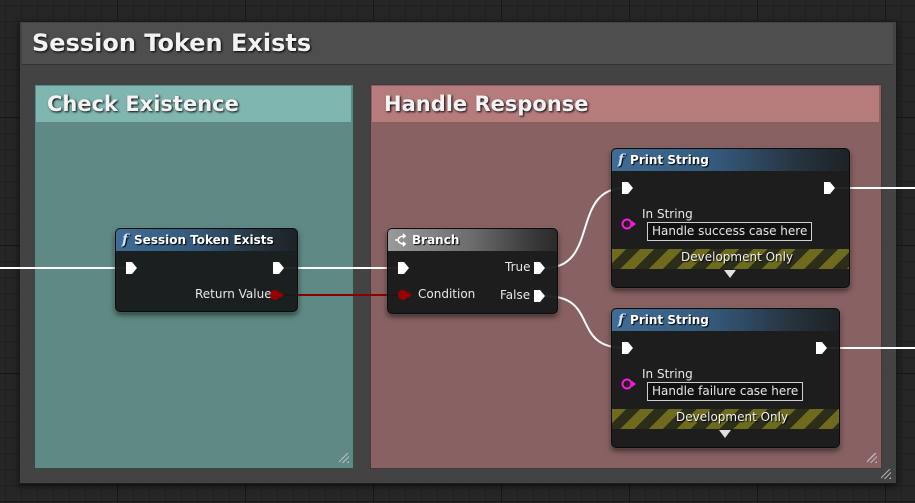 This screenshot has width=915, height=503. I want to click on print-string-success-title: Print String, so click(669, 160).